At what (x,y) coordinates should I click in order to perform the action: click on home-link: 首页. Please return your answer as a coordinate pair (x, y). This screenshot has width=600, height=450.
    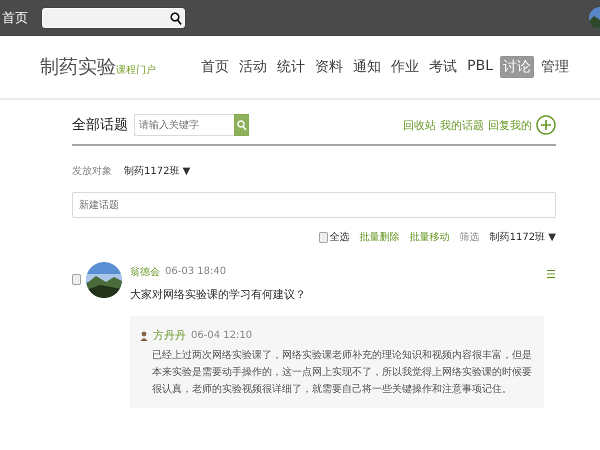
    Looking at the image, I should click on (22, 18).